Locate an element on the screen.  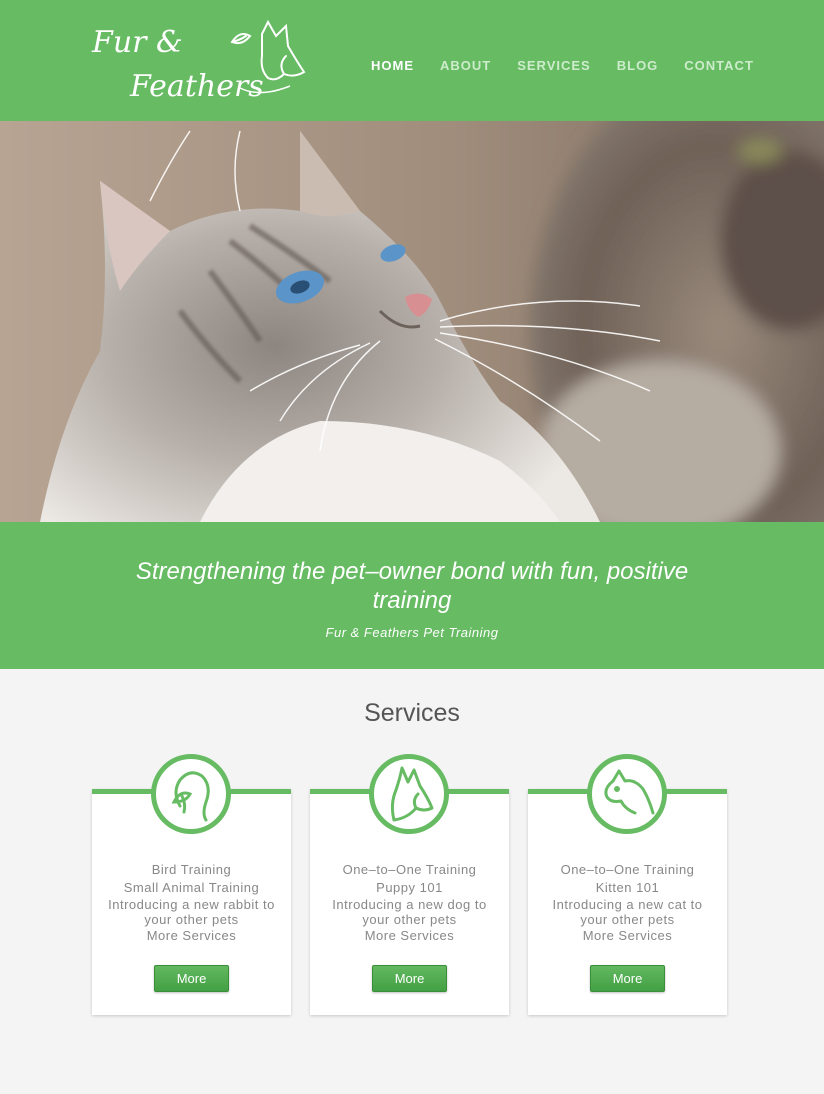
card-line: Introducing a new cat to your other pets is located at coordinates (627, 912).